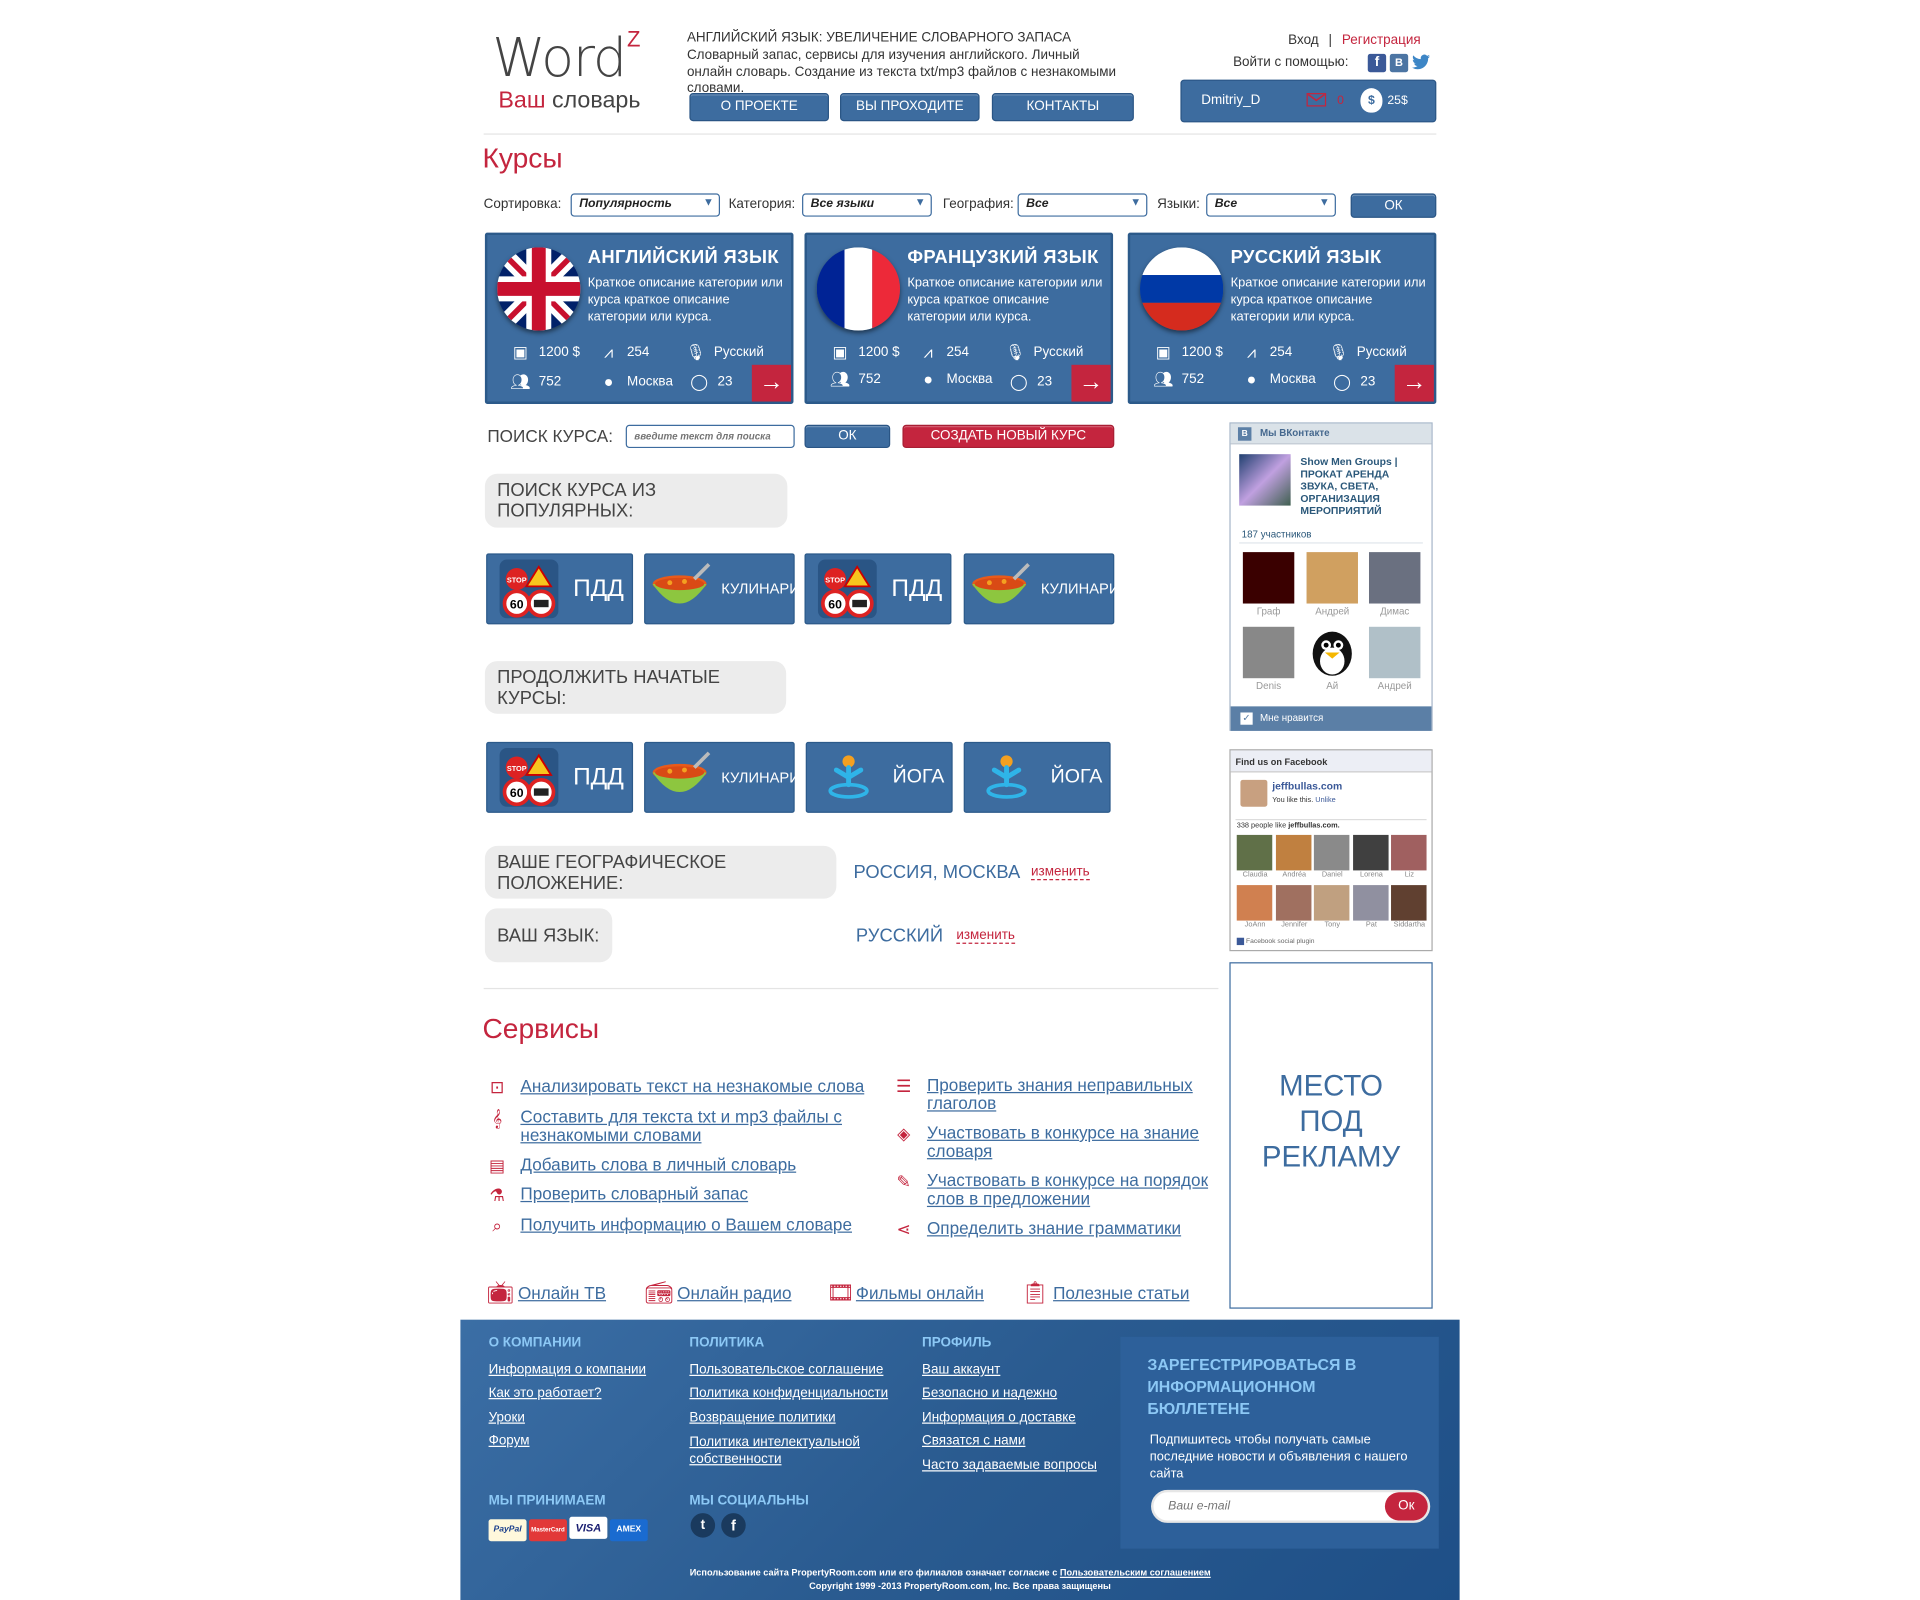 Image resolution: width=1920 pixels, height=1600 pixels. Describe the element at coordinates (733, 1525) in the screenshot. I see `facebook-icon: f` at that location.